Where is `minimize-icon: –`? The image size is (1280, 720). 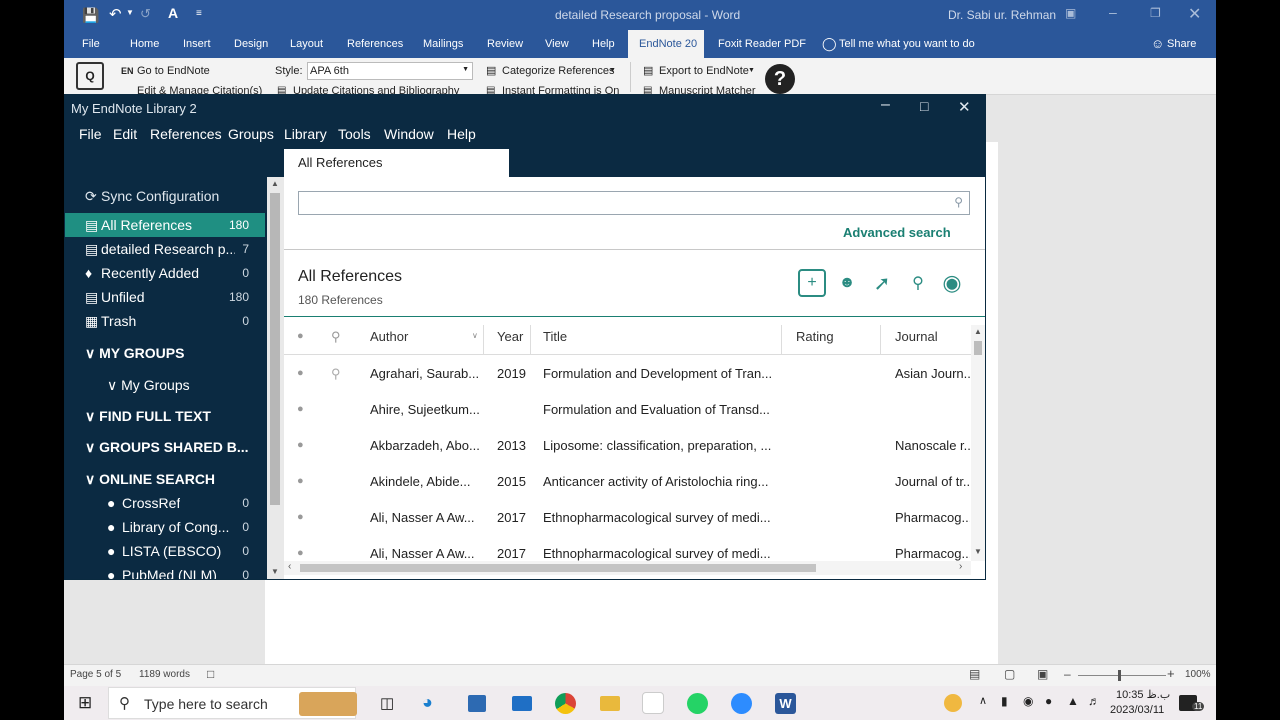
minimize-icon: – is located at coordinates (1113, 12).